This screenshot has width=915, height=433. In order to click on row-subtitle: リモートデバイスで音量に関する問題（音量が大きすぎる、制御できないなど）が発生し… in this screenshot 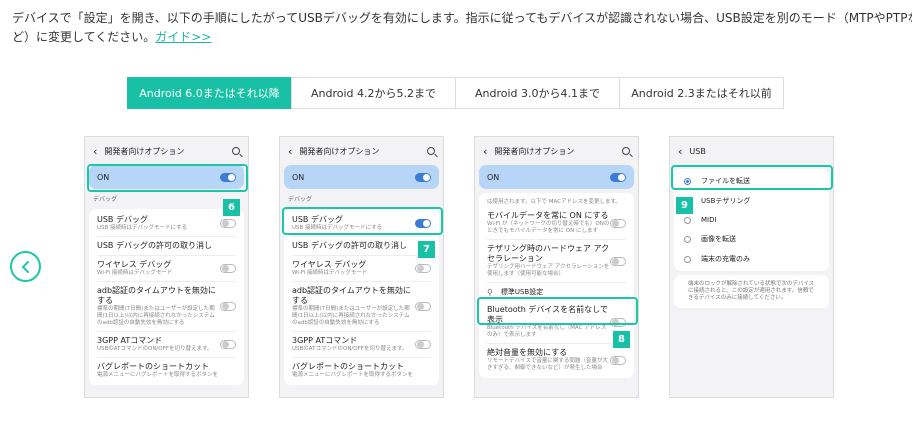, I will do `click(547, 364)`.